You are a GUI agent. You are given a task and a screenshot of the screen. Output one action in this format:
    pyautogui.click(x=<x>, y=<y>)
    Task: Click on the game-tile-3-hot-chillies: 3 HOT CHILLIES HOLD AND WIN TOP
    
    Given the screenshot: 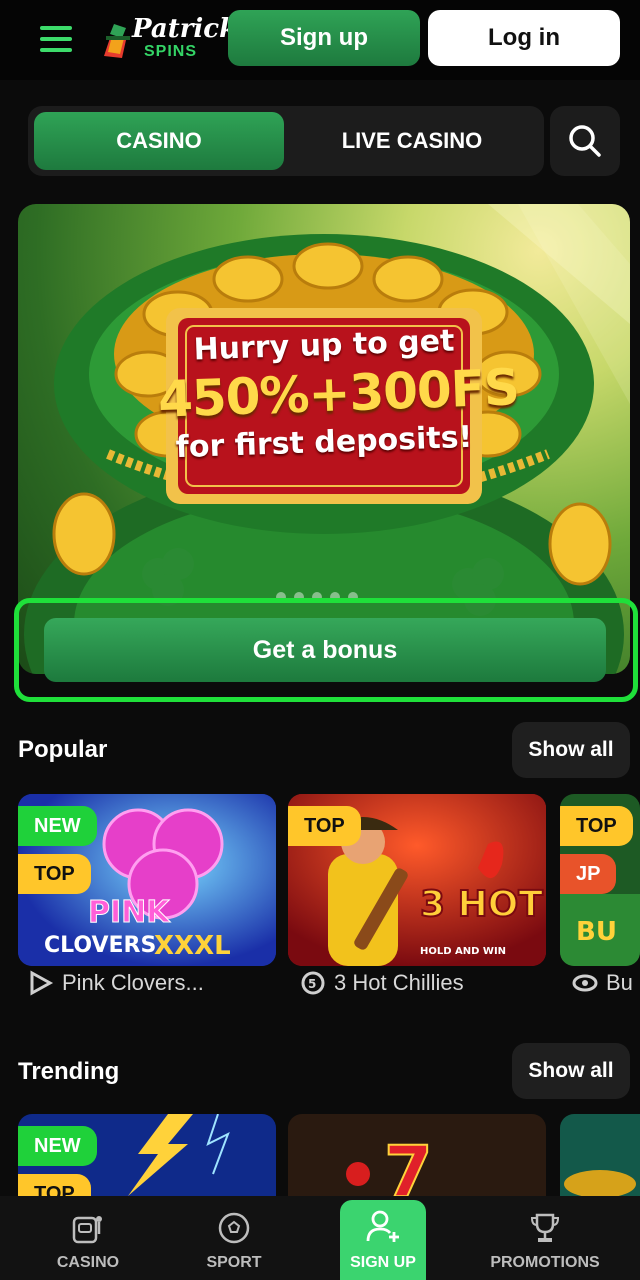 What is the action you would take?
    pyautogui.click(x=417, y=880)
    